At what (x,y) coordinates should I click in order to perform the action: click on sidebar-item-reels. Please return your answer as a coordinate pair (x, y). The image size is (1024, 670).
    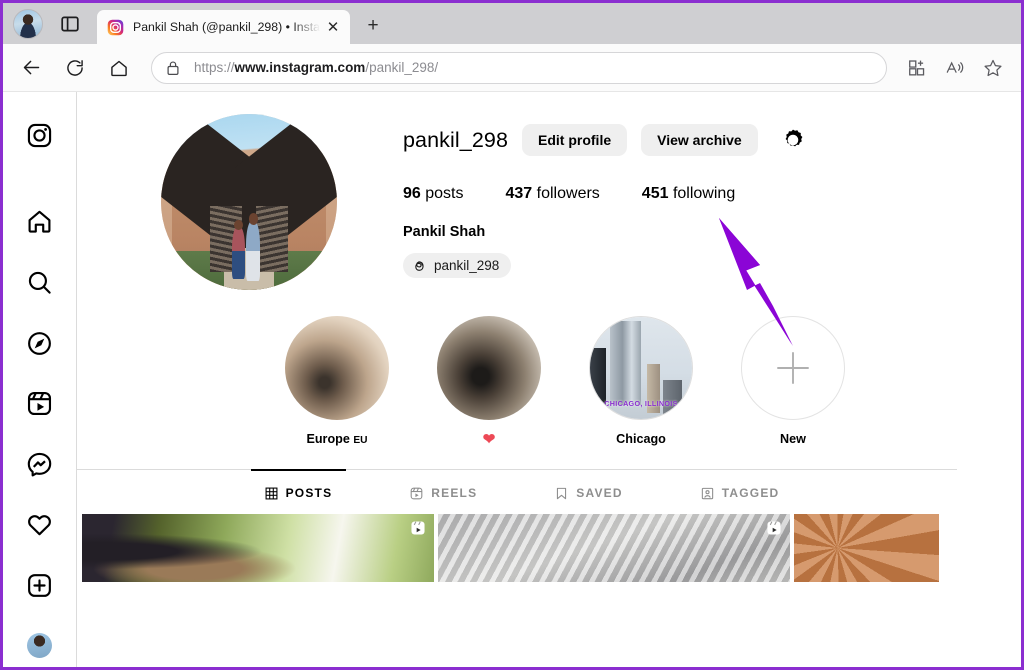
    Looking at the image, I should click on (40, 403).